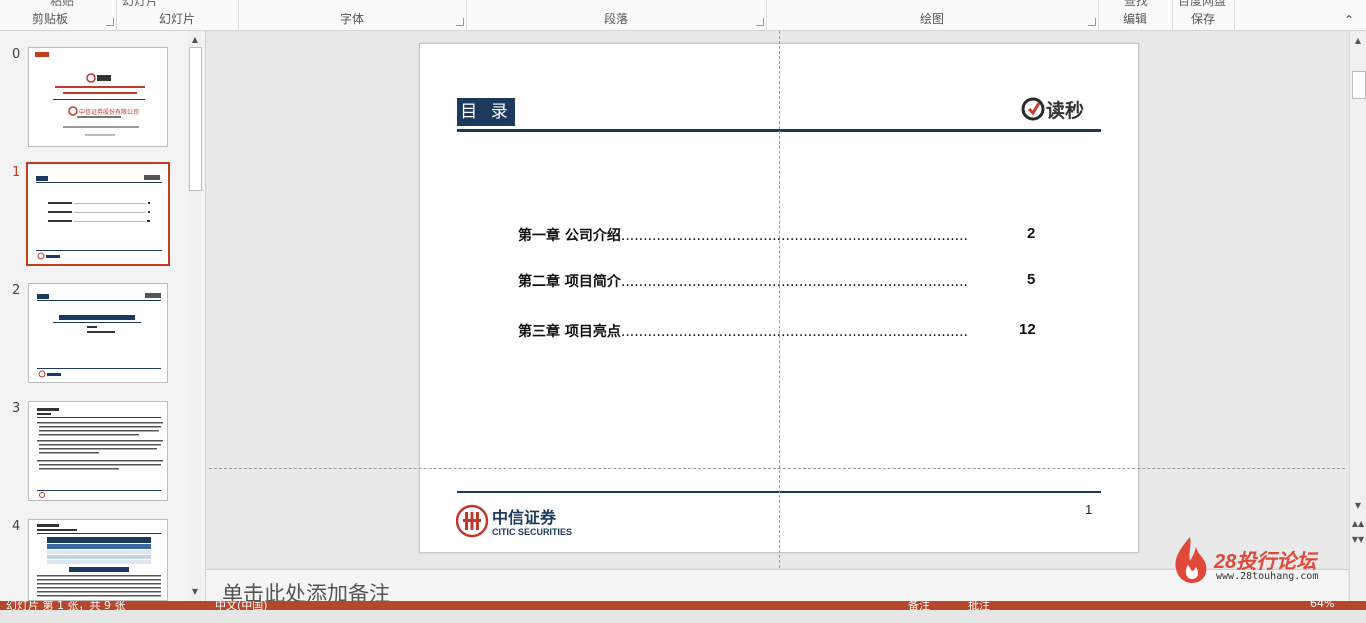  What do you see at coordinates (569, 282) in the screenshot?
I see `toc-label: 第二章 项目简介` at bounding box center [569, 282].